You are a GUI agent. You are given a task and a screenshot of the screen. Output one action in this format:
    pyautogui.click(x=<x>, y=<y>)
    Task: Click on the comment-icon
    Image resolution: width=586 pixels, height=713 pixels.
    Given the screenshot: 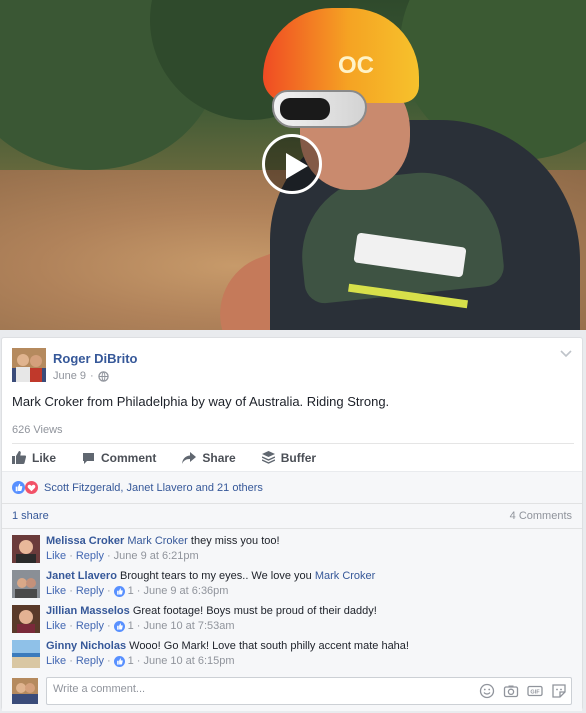 What is the action you would take?
    pyautogui.click(x=89, y=458)
    